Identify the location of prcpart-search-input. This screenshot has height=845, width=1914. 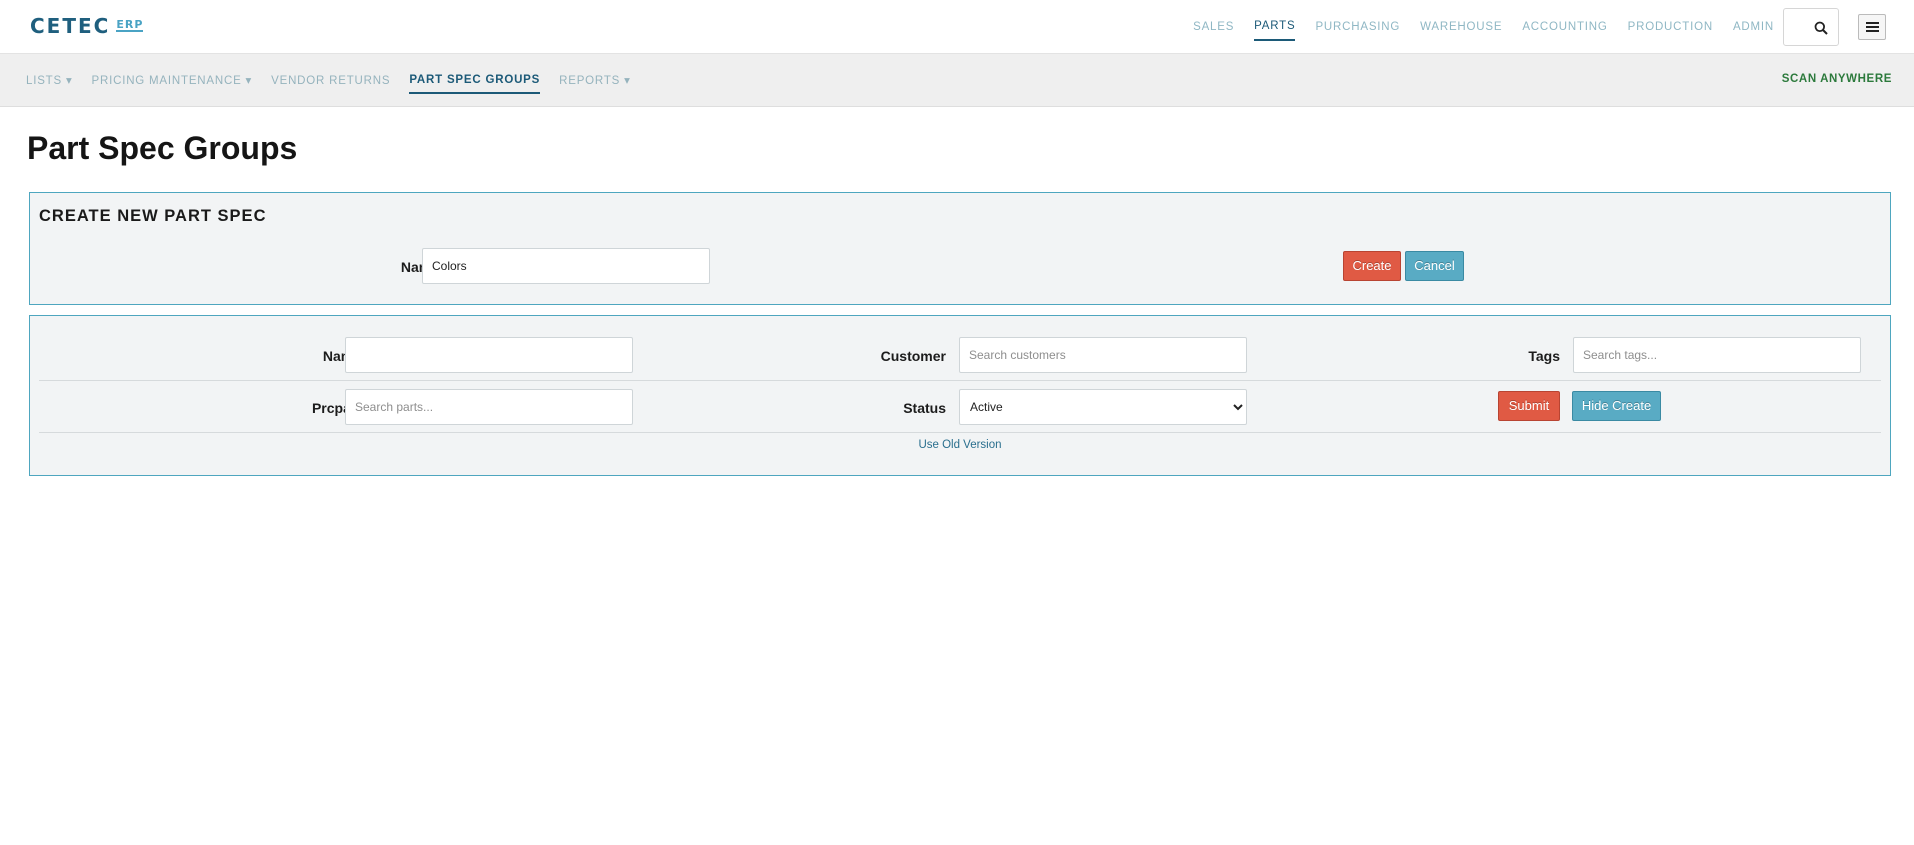
(489, 407).